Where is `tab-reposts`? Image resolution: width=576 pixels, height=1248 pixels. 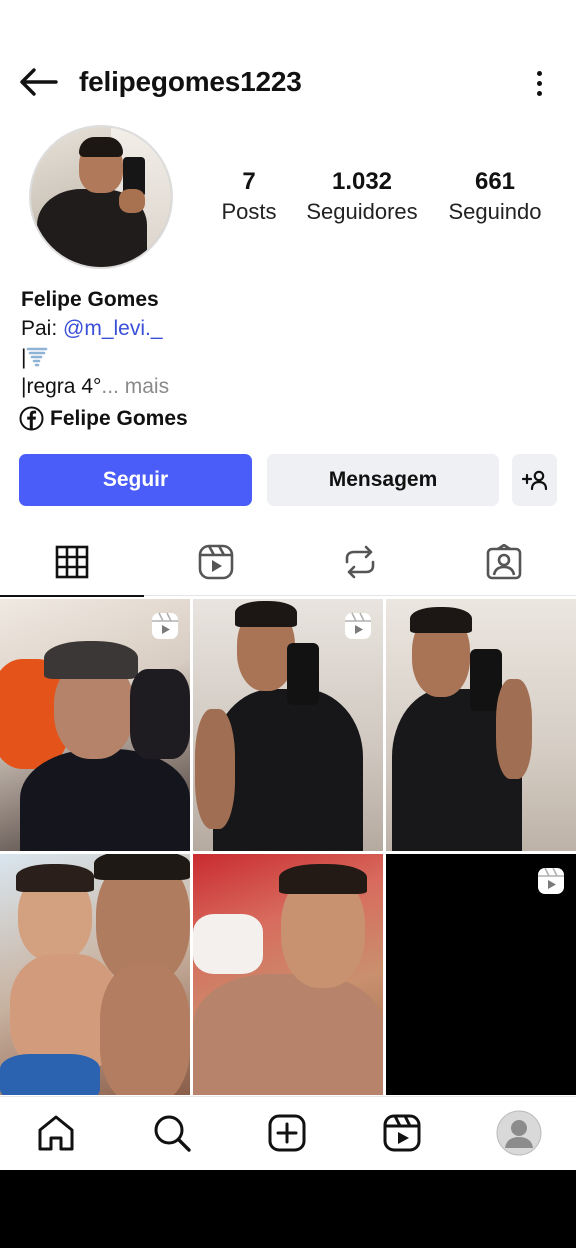
tab-reposts is located at coordinates (360, 562).